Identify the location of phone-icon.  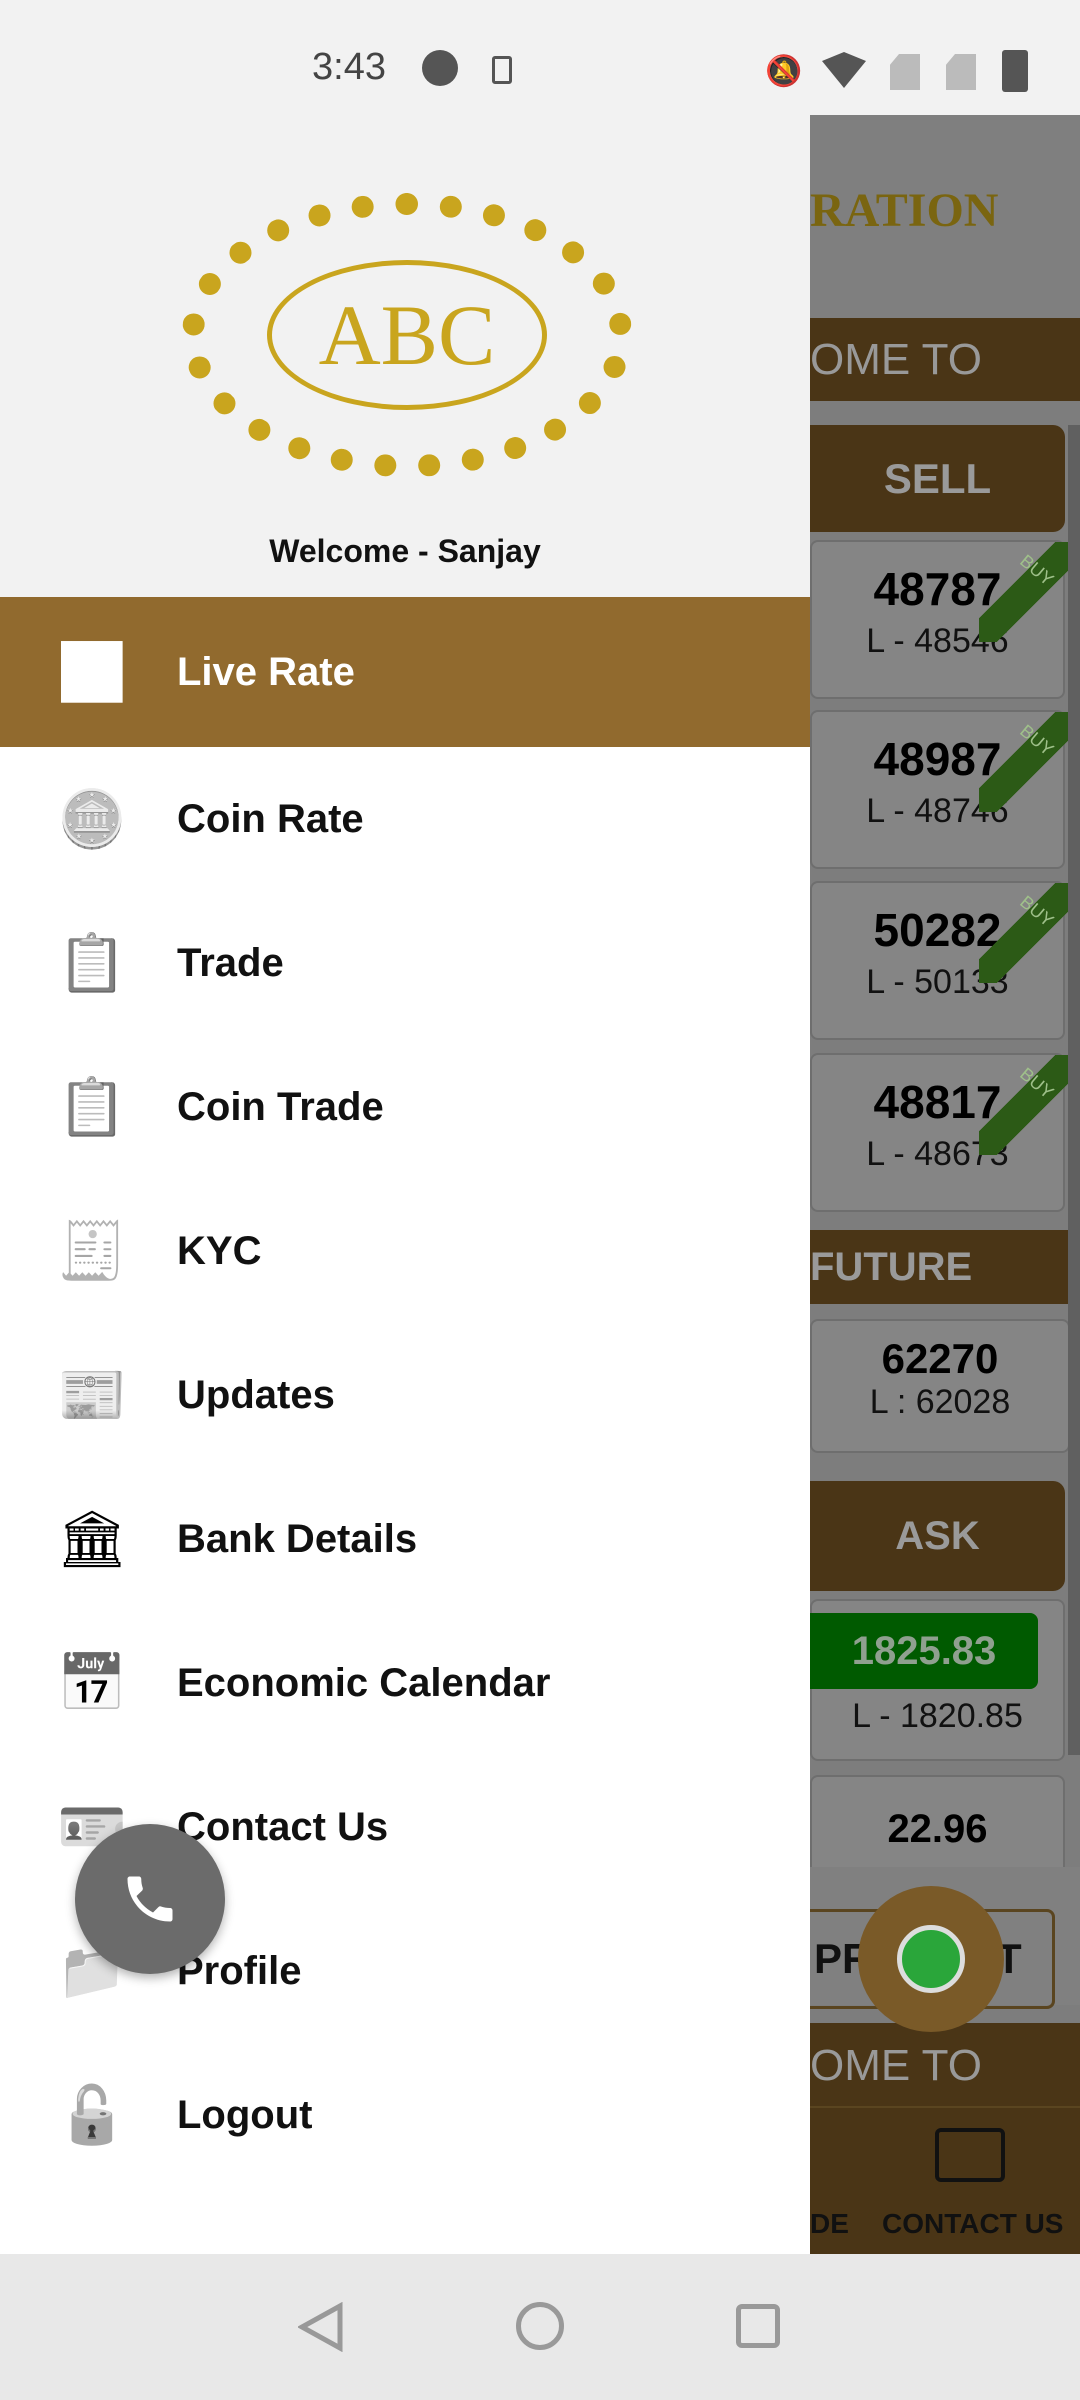
(150, 1899).